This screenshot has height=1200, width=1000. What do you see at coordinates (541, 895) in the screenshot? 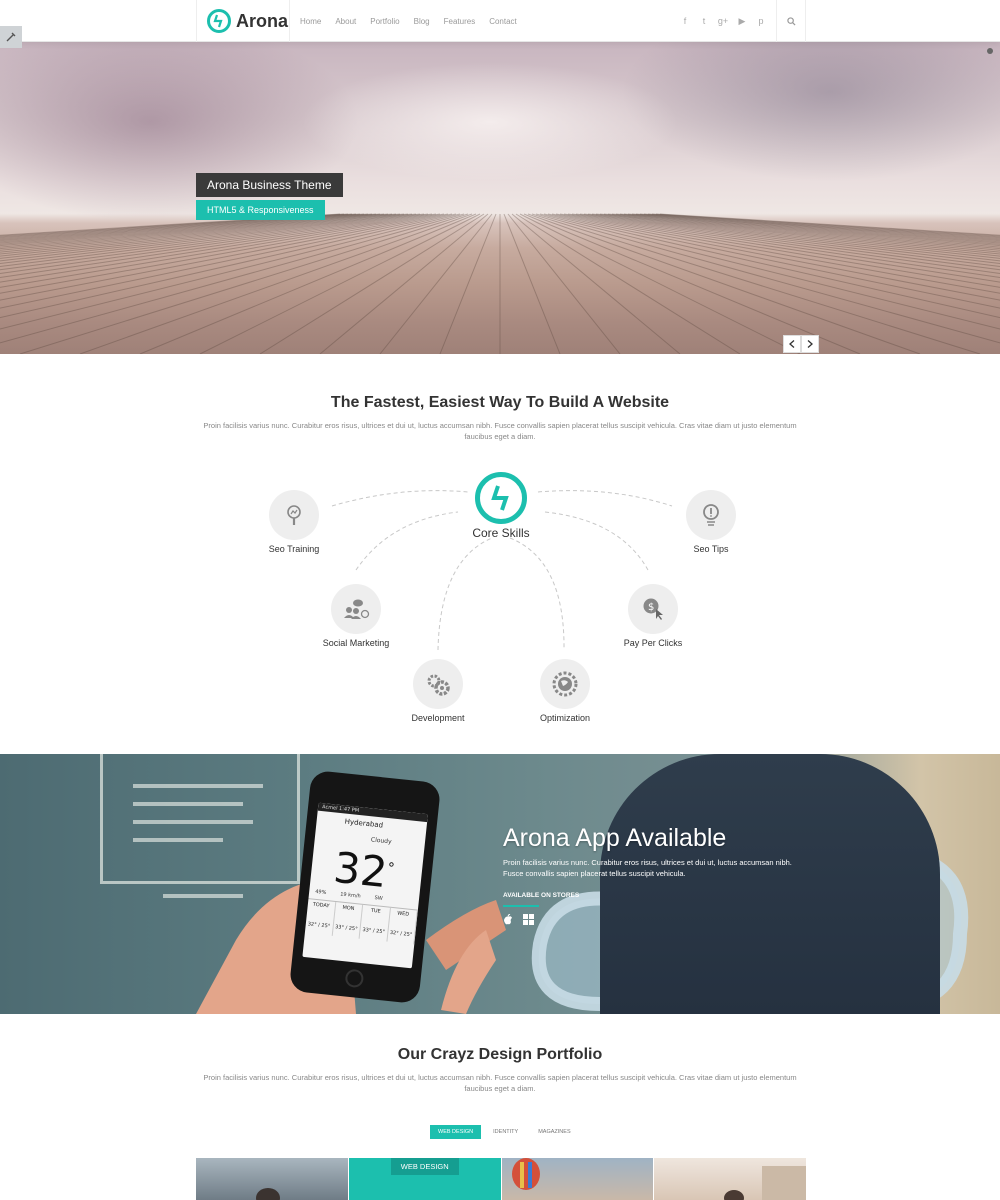
I see `app-stores-label: AVAILABLE ON STORES` at bounding box center [541, 895].